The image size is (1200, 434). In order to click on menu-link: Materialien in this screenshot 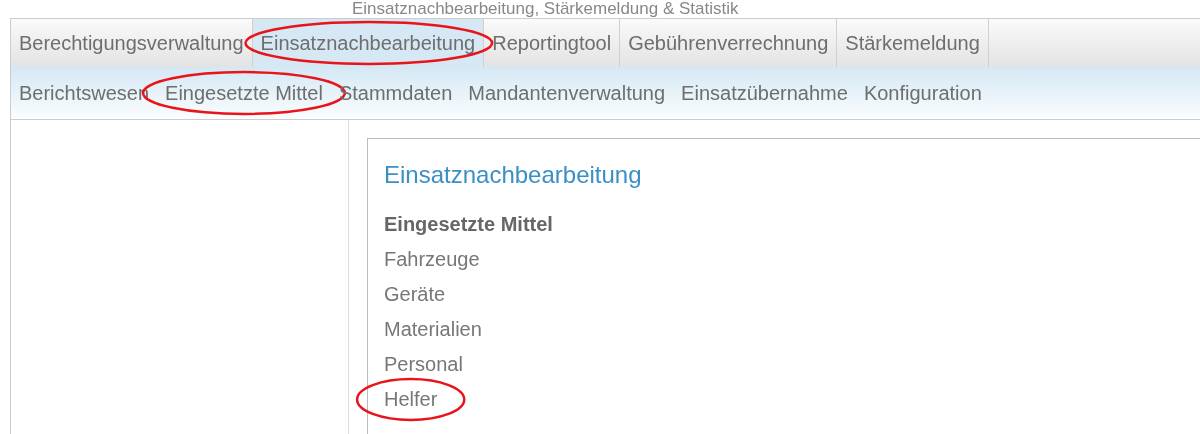, I will do `click(433, 329)`.